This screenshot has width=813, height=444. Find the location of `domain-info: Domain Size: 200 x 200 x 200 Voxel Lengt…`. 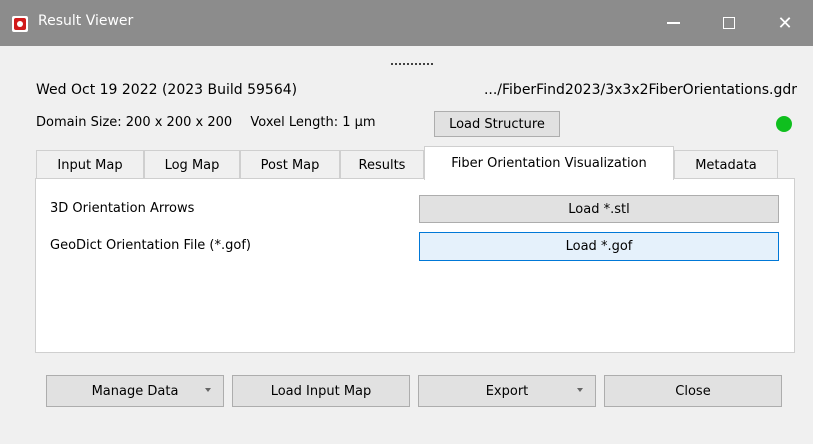

domain-info: Domain Size: 200 x 200 x 200 Voxel Lengt… is located at coordinates (206, 122).